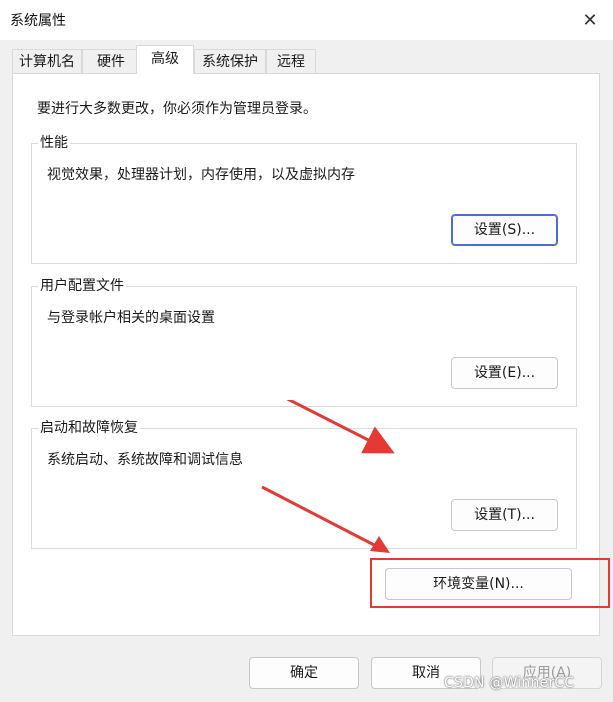 The image size is (613, 702). I want to click on group-title-performance: 性能, so click(54, 143).